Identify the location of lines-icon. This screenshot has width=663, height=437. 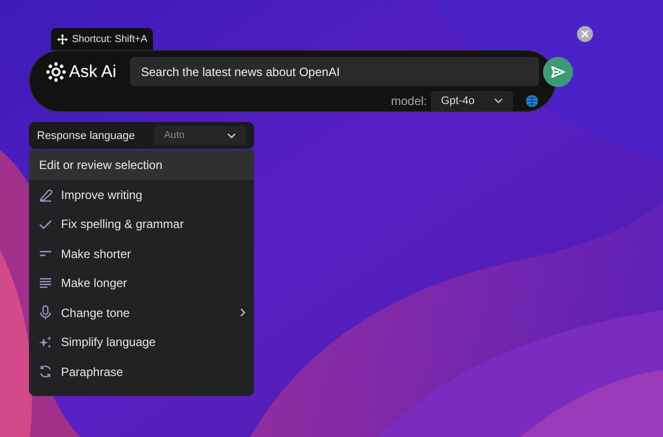
(45, 283).